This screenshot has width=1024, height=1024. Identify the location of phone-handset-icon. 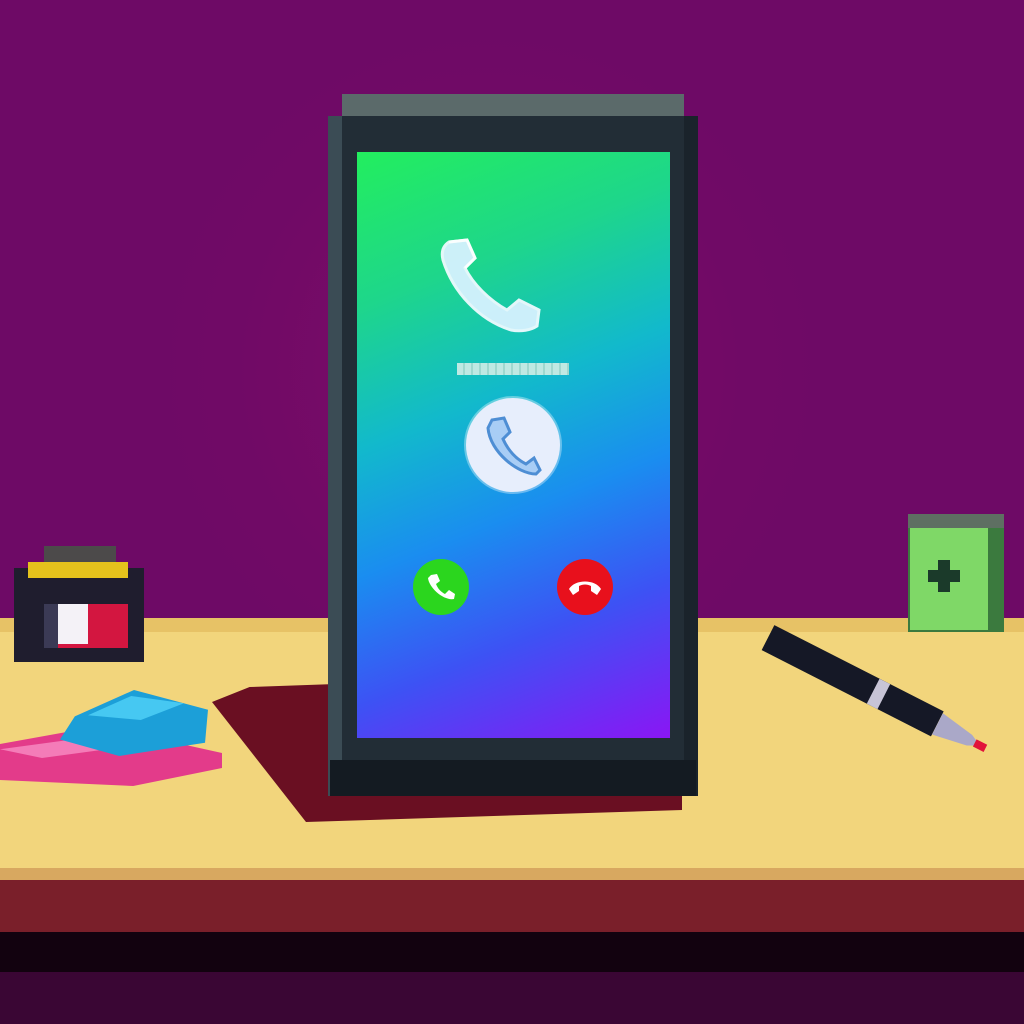
(490, 285).